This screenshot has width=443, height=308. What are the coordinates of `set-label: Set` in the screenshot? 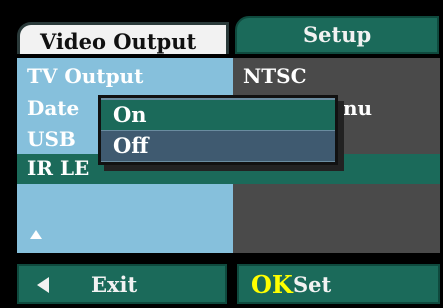 It's located at (312, 284).